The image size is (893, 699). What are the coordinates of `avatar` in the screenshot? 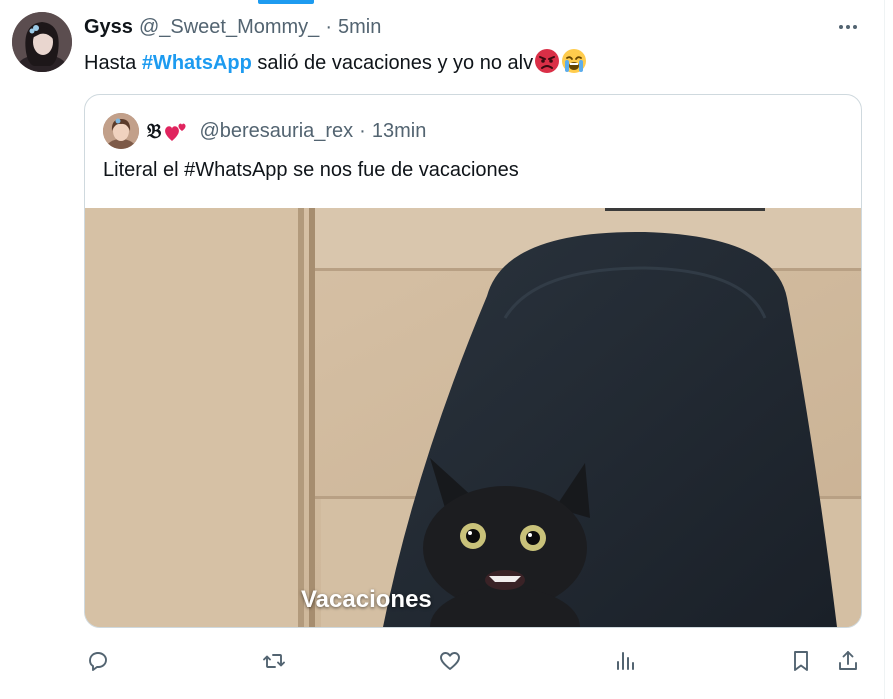 It's located at (42, 42).